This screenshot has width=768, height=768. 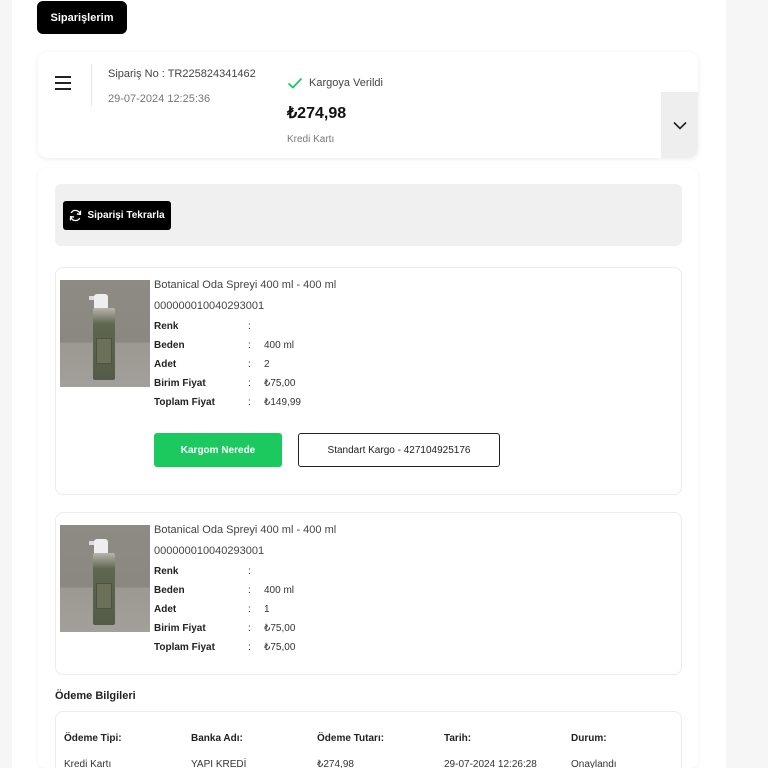 I want to click on check-icon, so click(x=295, y=83).